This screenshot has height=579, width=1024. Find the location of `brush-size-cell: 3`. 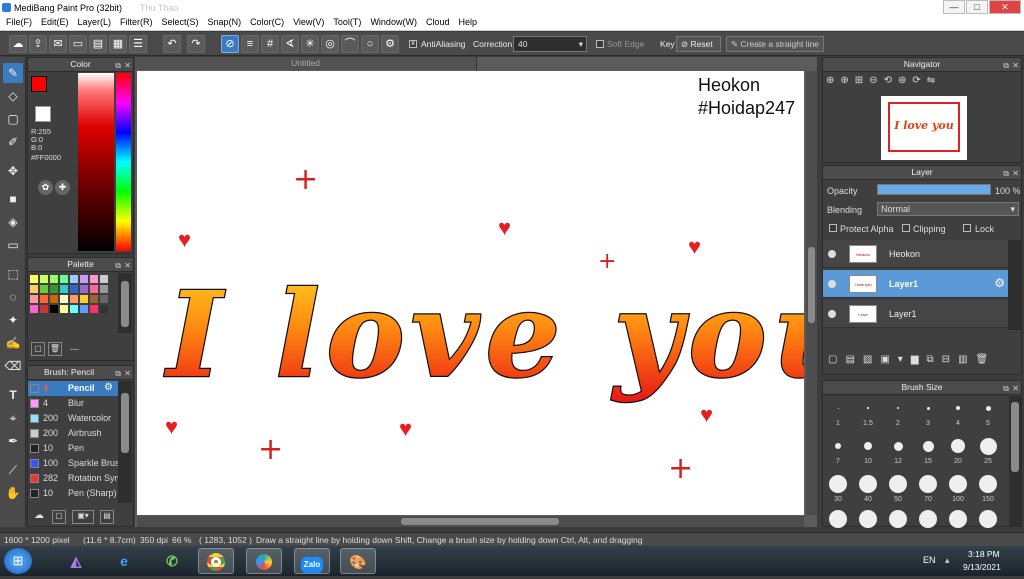

brush-size-cell: 3 is located at coordinates (928, 414).